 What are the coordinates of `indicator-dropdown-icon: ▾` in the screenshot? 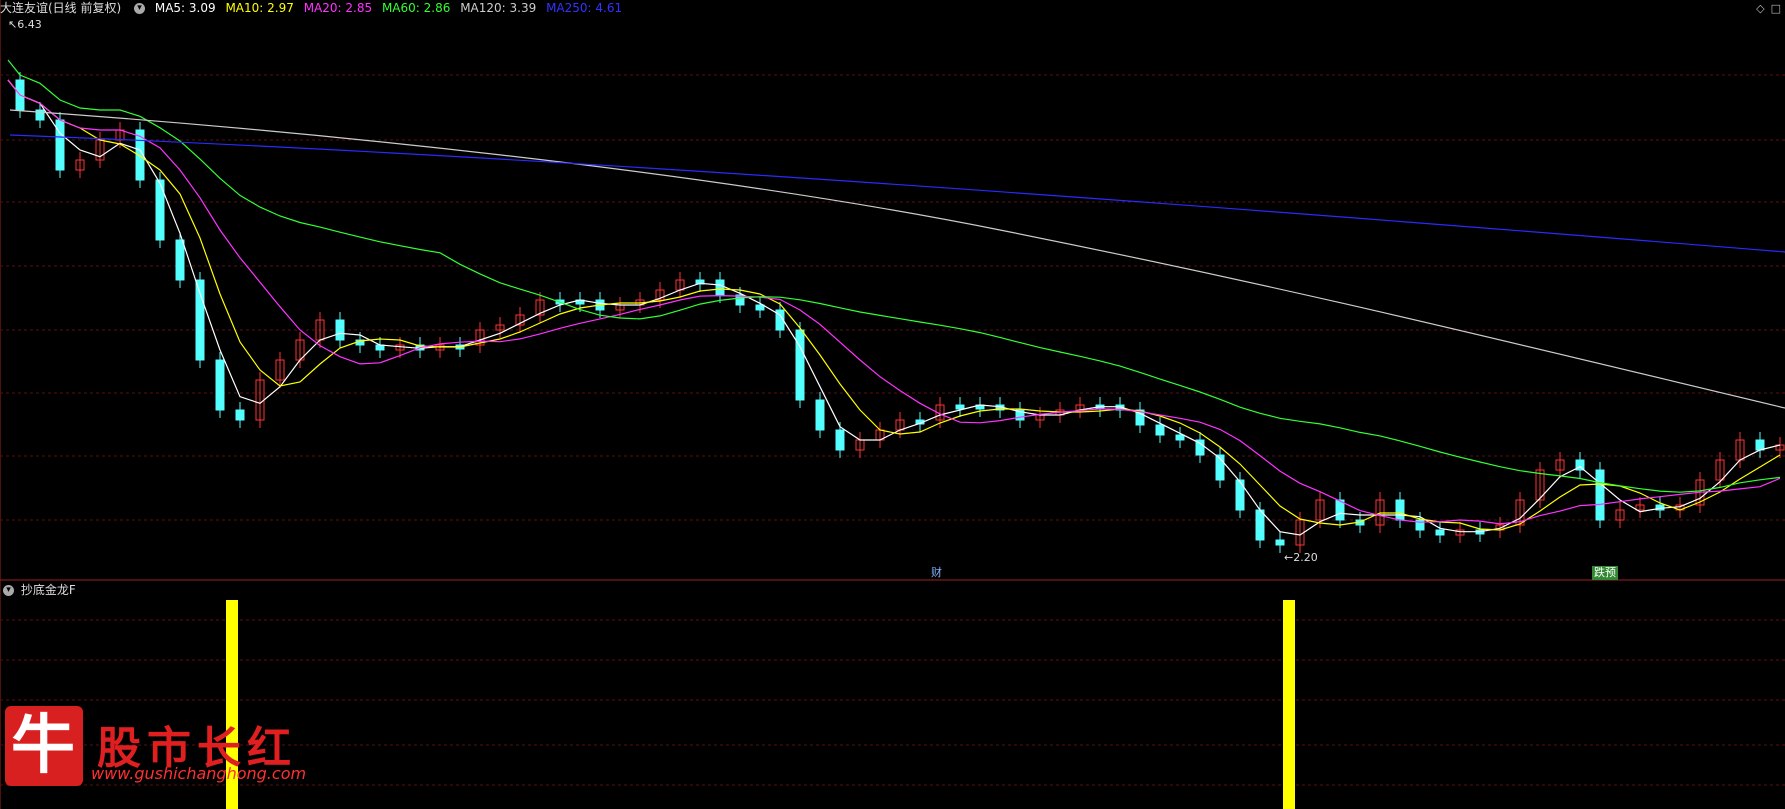 It's located at (8, 590).